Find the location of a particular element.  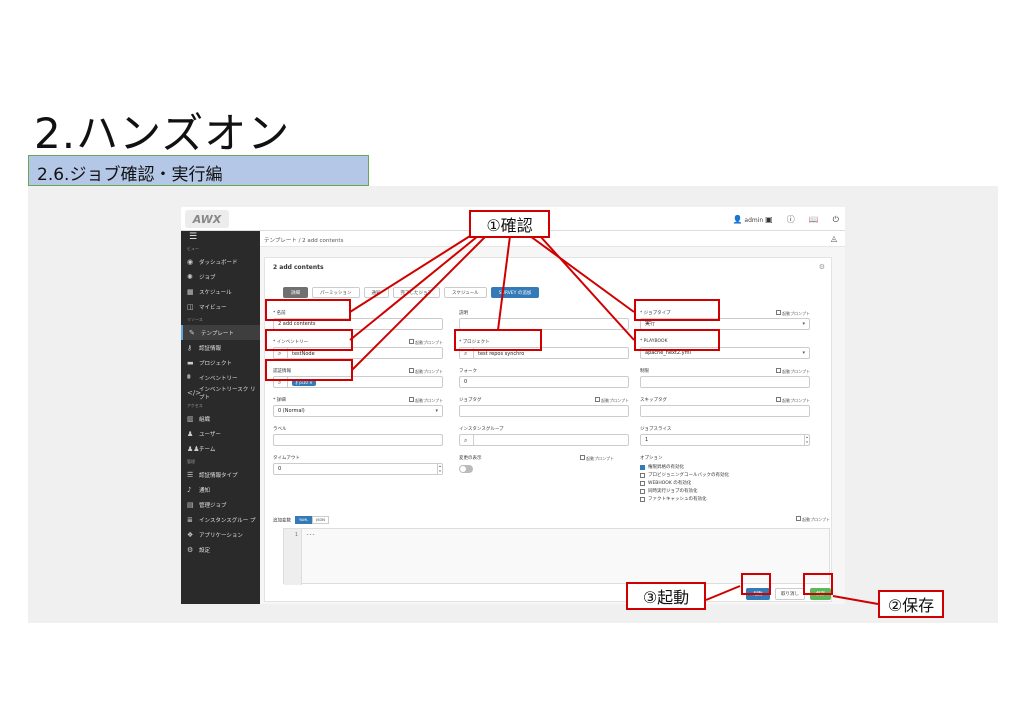

sidebar-item-applications: ❖ アプリケーション is located at coordinates (220, 534).